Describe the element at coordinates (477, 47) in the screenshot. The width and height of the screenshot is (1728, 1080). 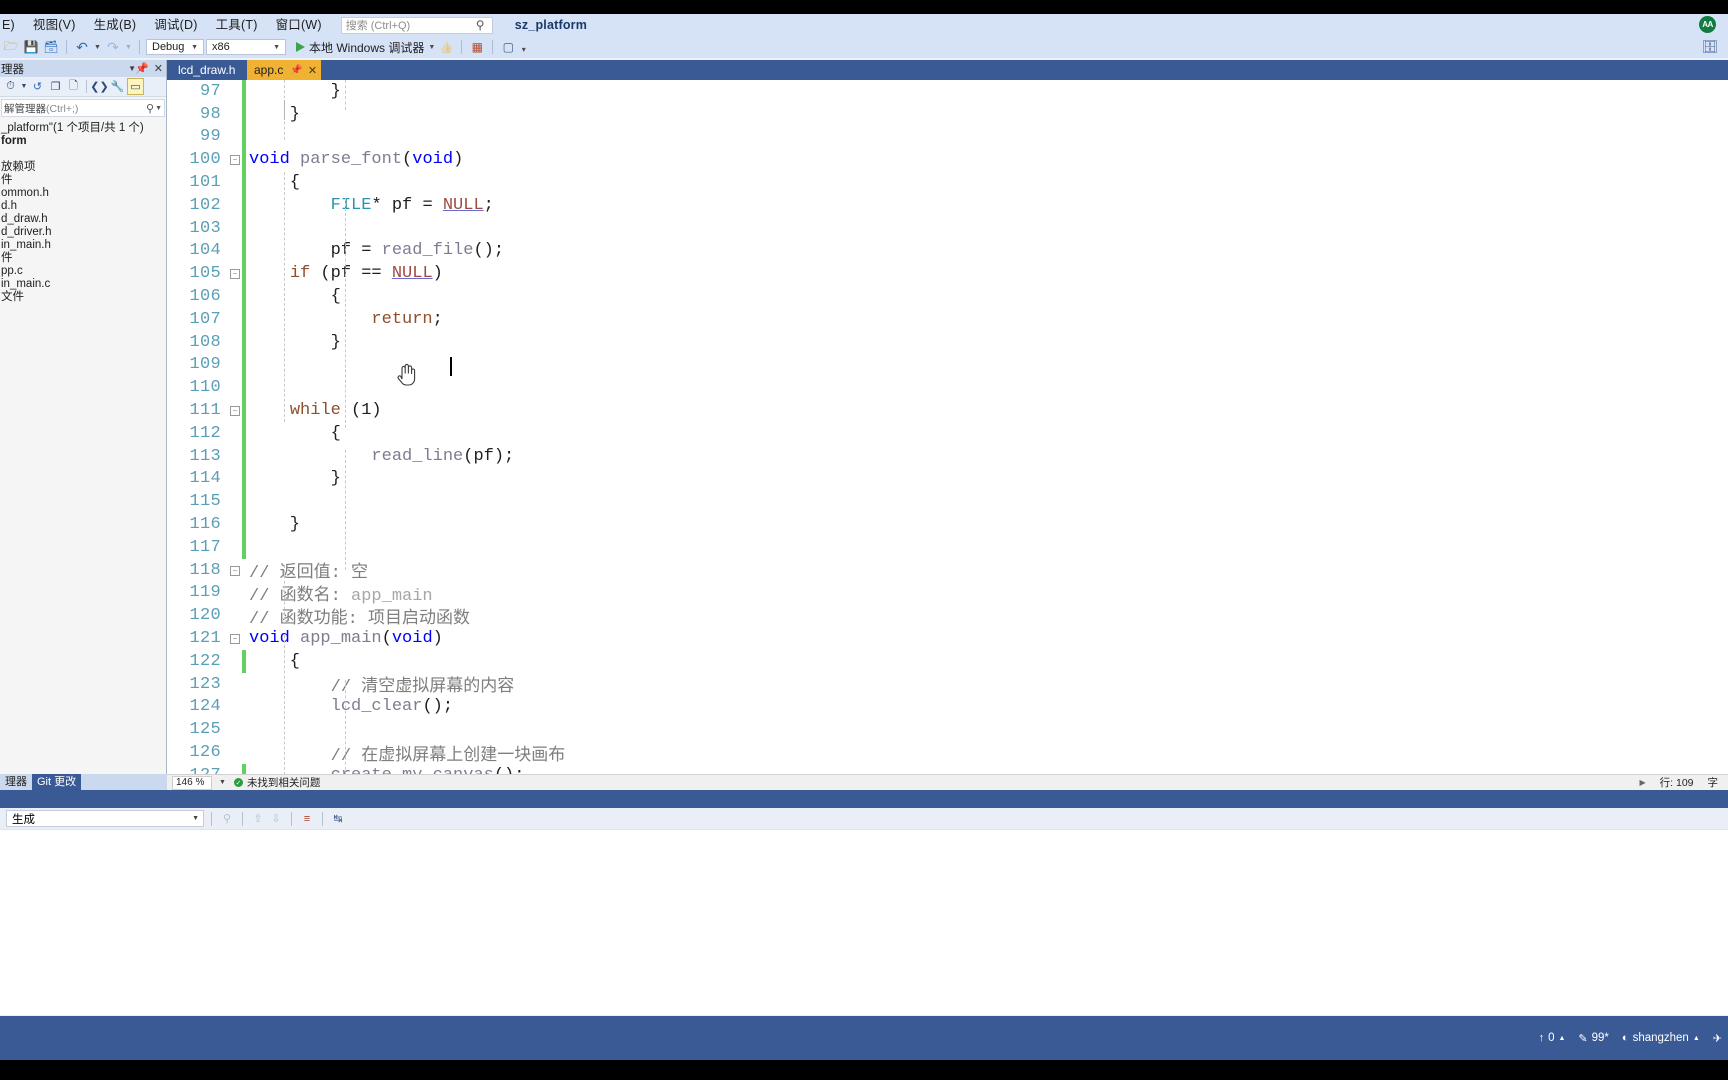
I see `screenshot-icon: ▦` at that location.